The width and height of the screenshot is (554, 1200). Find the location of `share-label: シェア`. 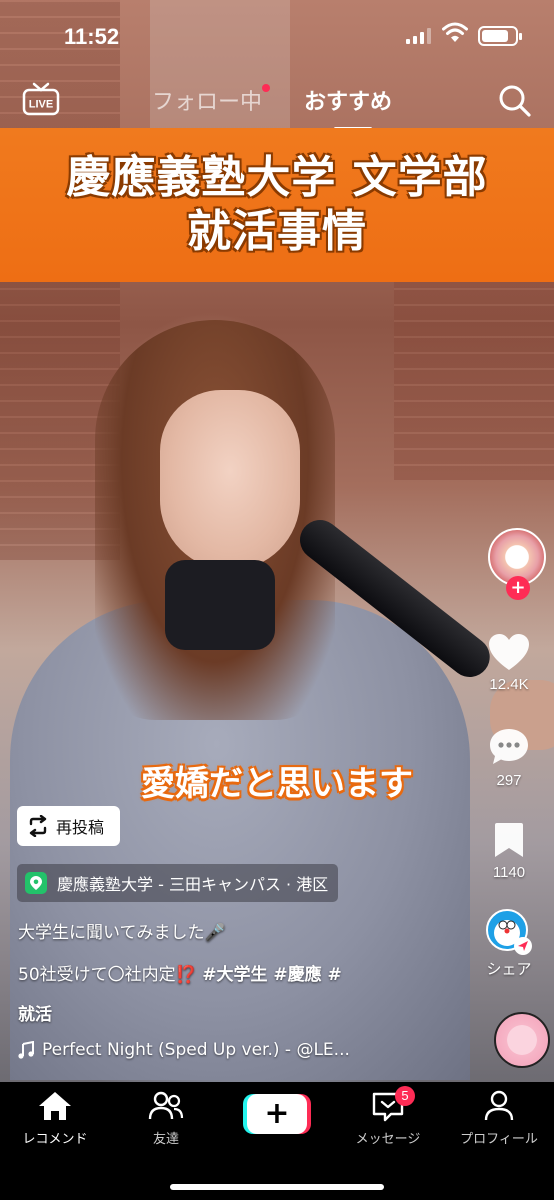

share-label: シェア is located at coordinates (509, 969).